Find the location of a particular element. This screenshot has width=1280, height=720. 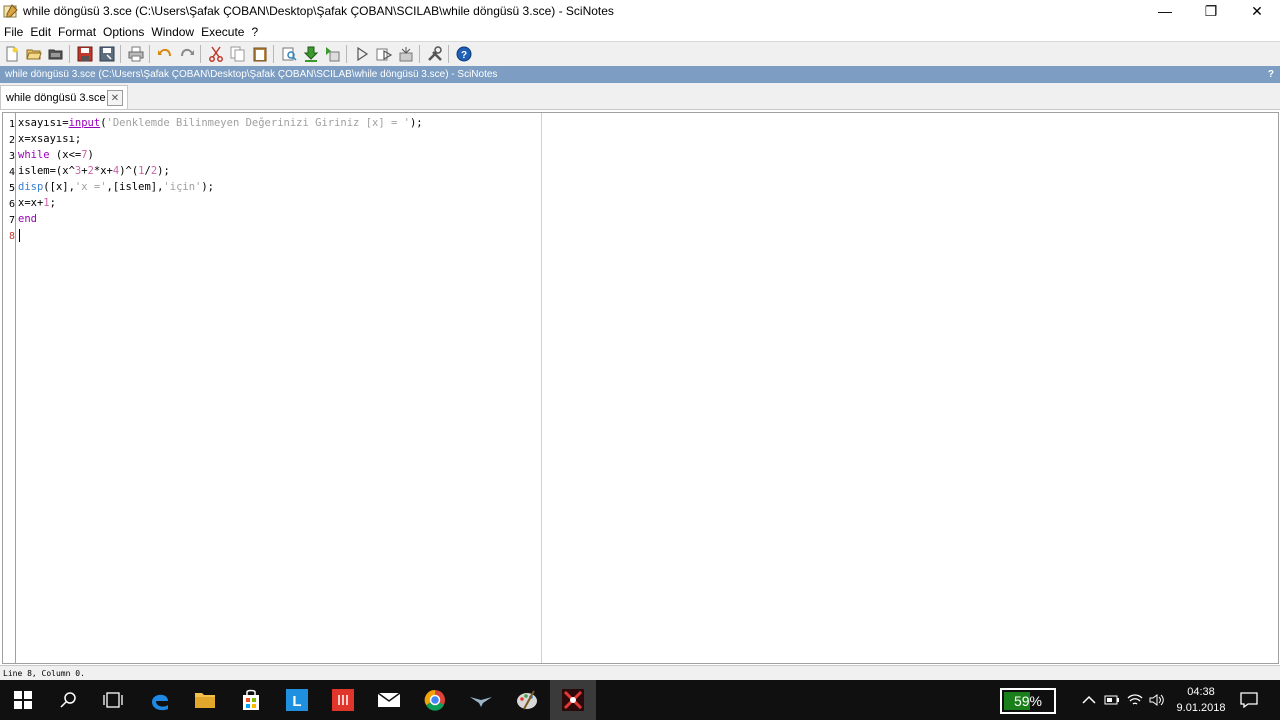

code-line: disp([x],'x =',[islem],'için'); is located at coordinates (116, 187).